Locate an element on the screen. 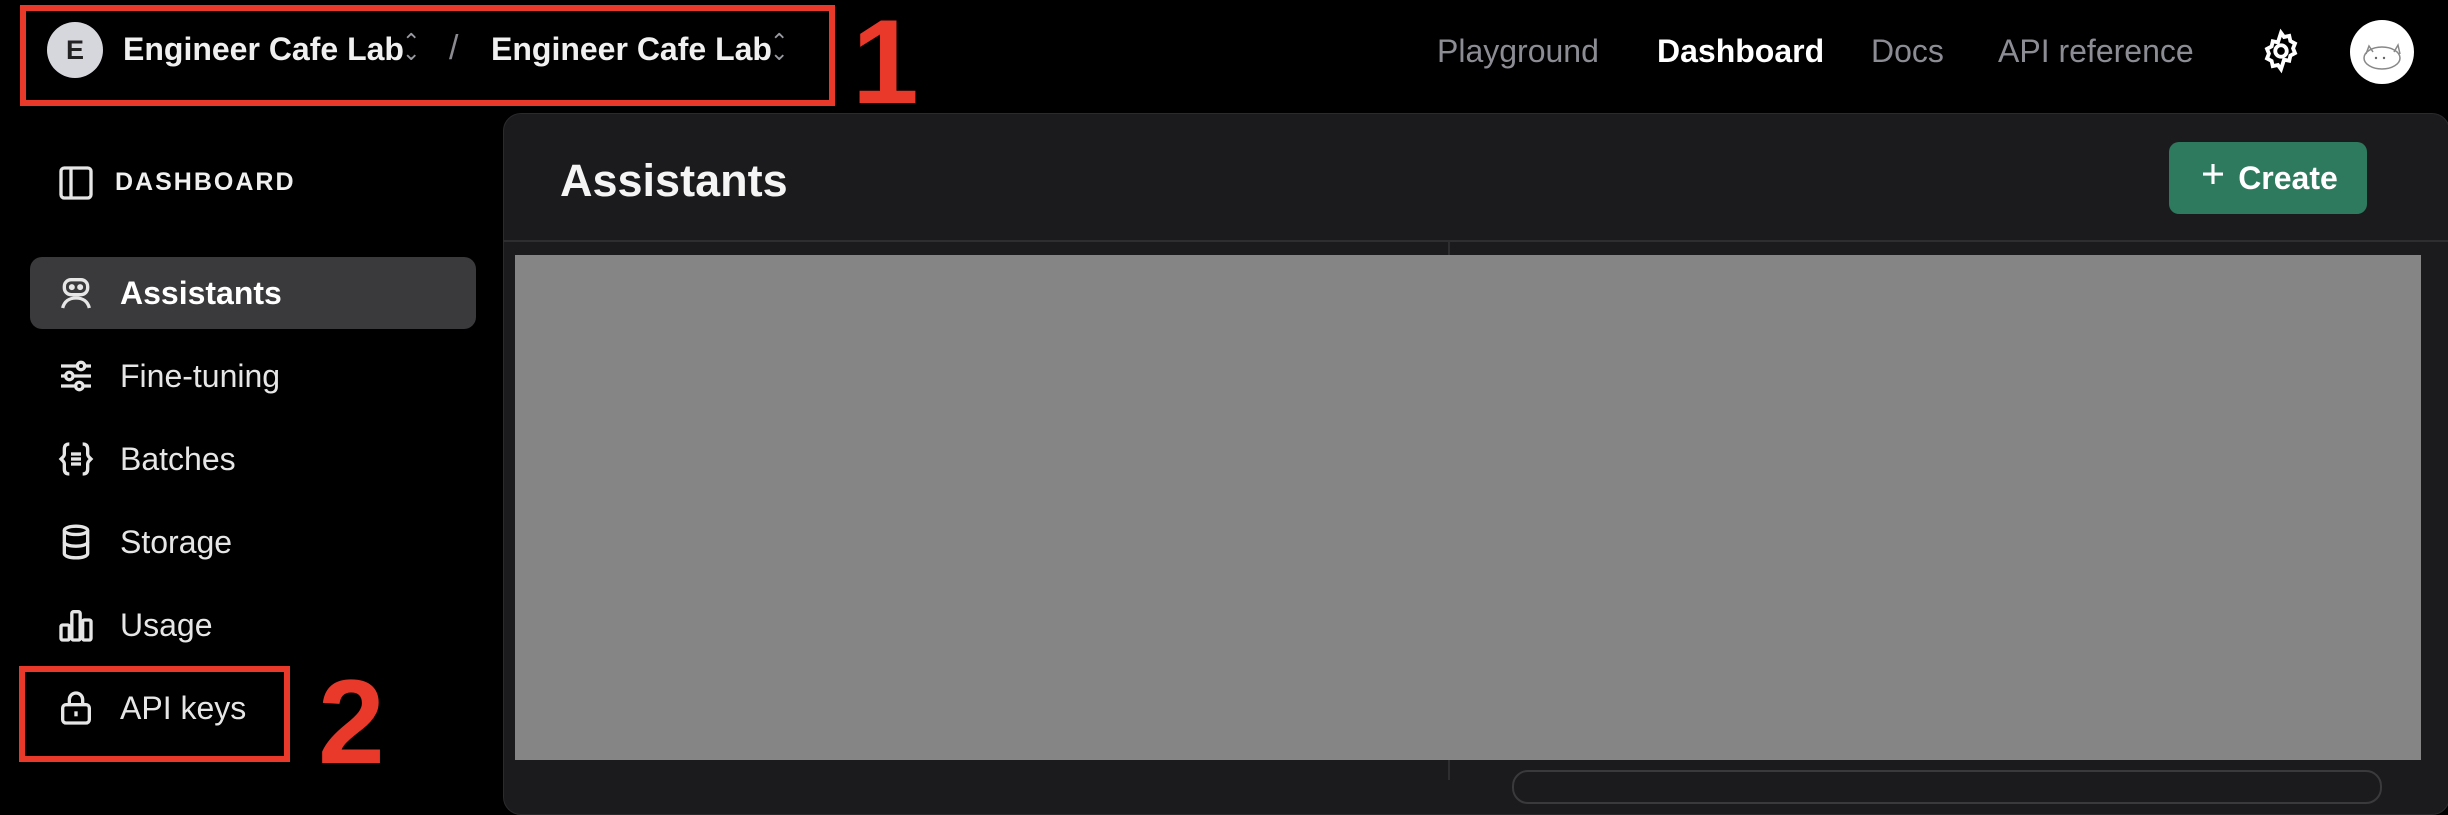  nav-dashboard: Dashboard is located at coordinates (1740, 51).